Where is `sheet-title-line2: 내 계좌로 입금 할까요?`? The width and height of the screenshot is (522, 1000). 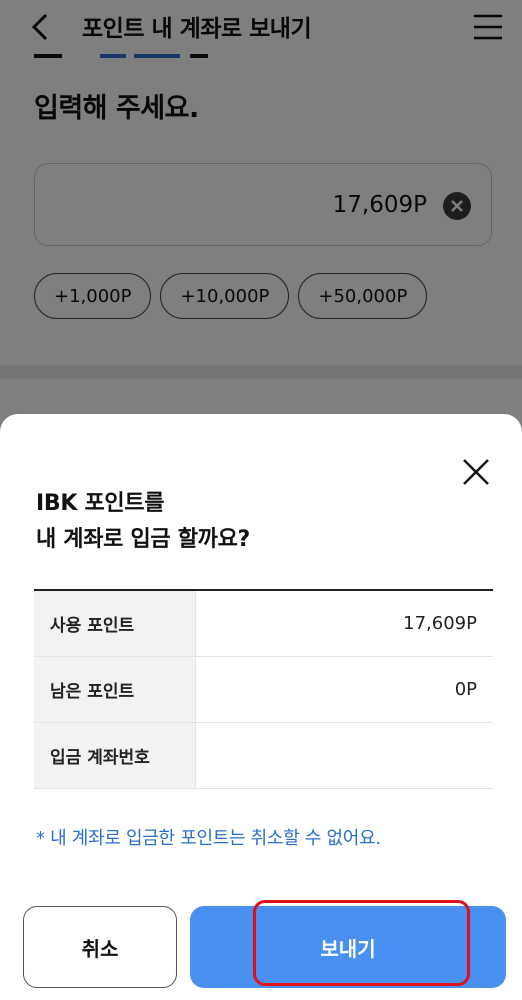
sheet-title-line2: 내 계좌로 입금 할까요? is located at coordinates (143, 539).